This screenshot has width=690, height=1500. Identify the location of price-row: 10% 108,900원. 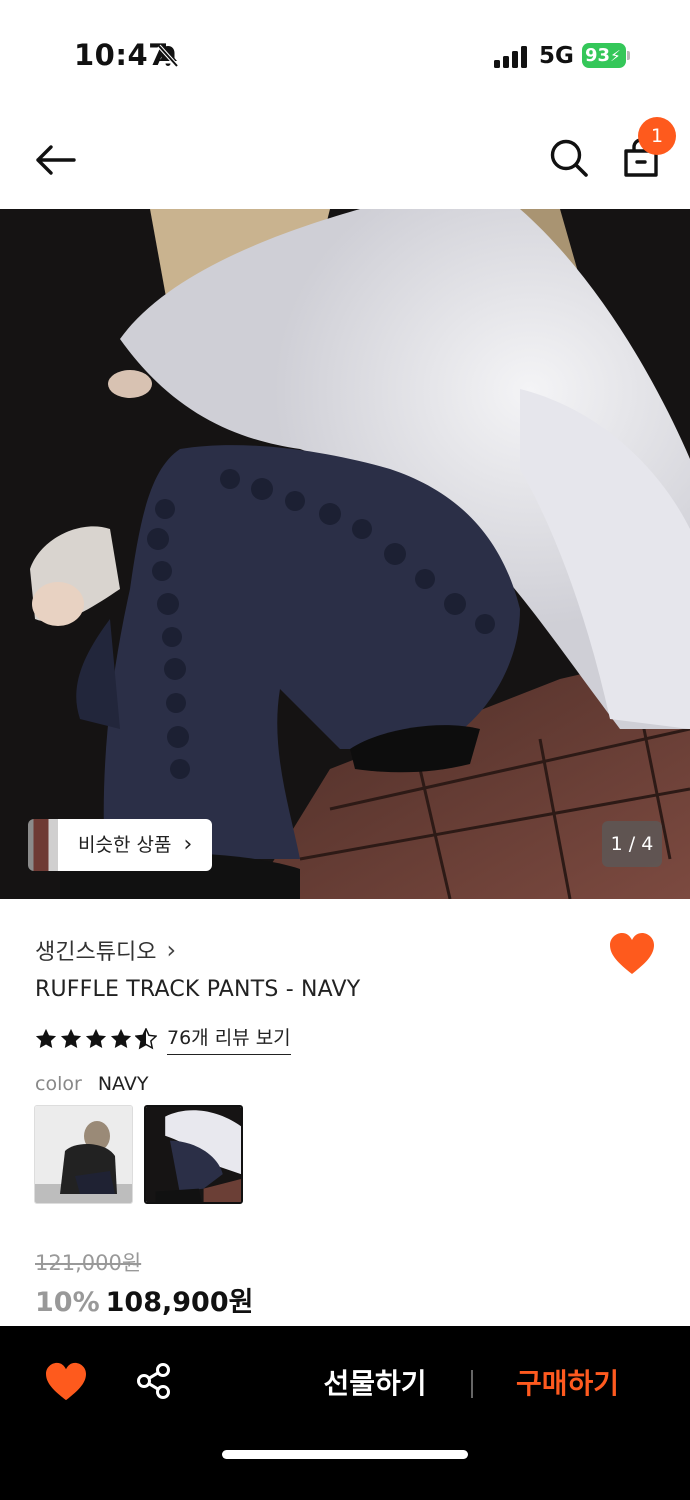
(144, 1299).